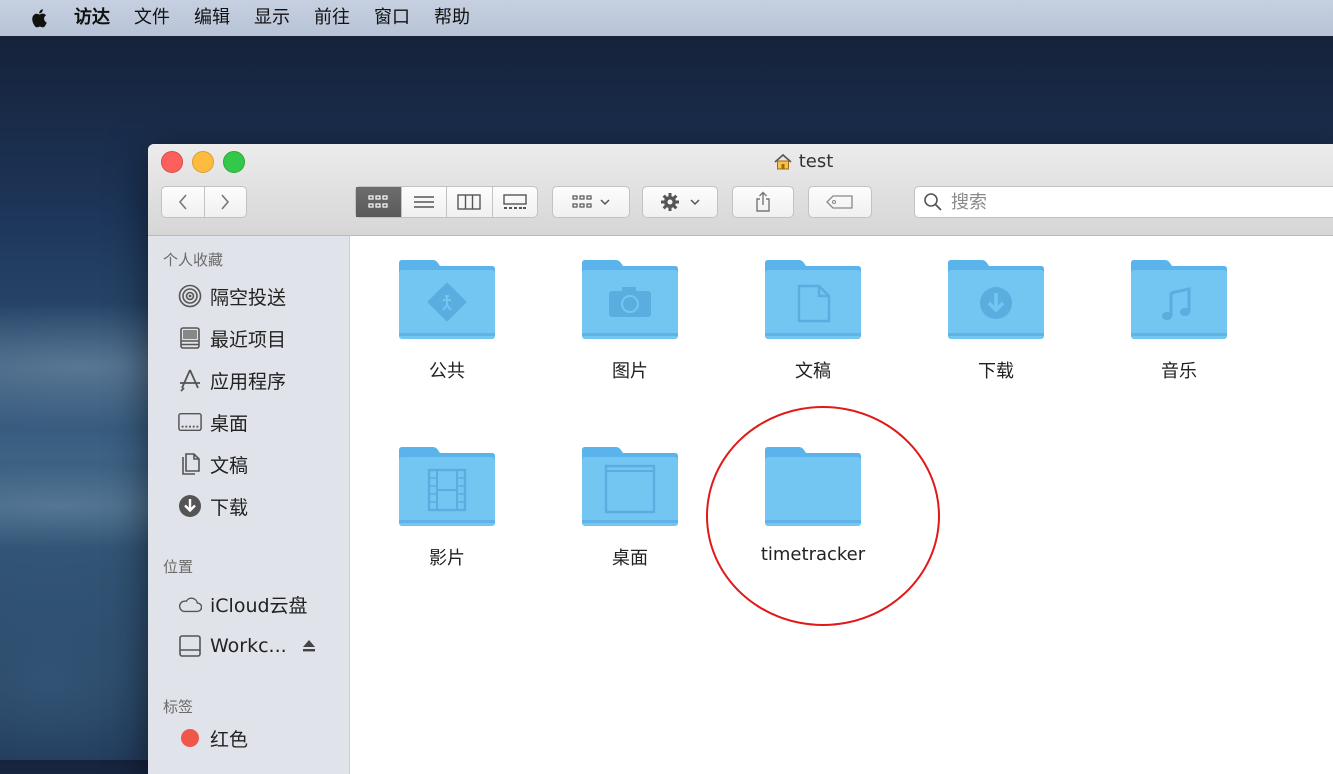 Image resolution: width=1333 pixels, height=774 pixels. I want to click on gallery-view-button, so click(515, 202).